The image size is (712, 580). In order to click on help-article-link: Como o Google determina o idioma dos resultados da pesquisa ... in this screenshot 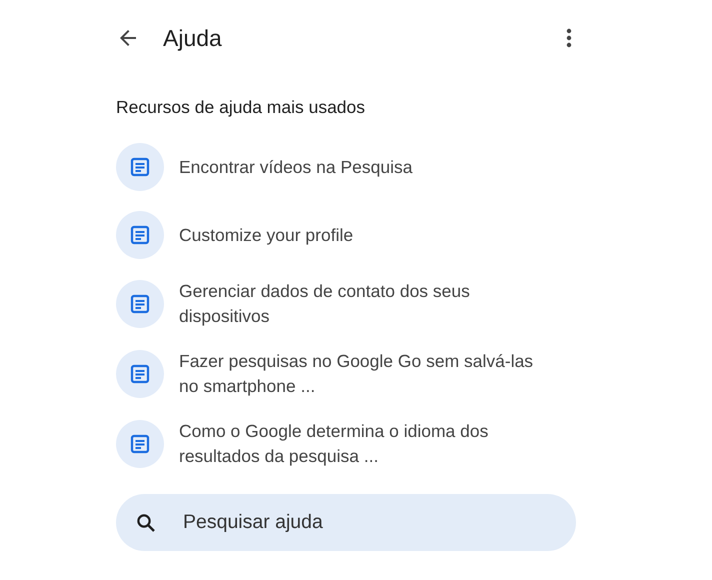, I will do `click(346, 444)`.